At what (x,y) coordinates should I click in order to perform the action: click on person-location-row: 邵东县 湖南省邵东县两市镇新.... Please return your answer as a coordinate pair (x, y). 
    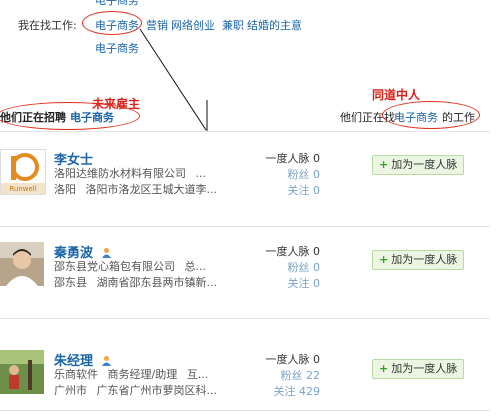
    Looking at the image, I should click on (135, 282).